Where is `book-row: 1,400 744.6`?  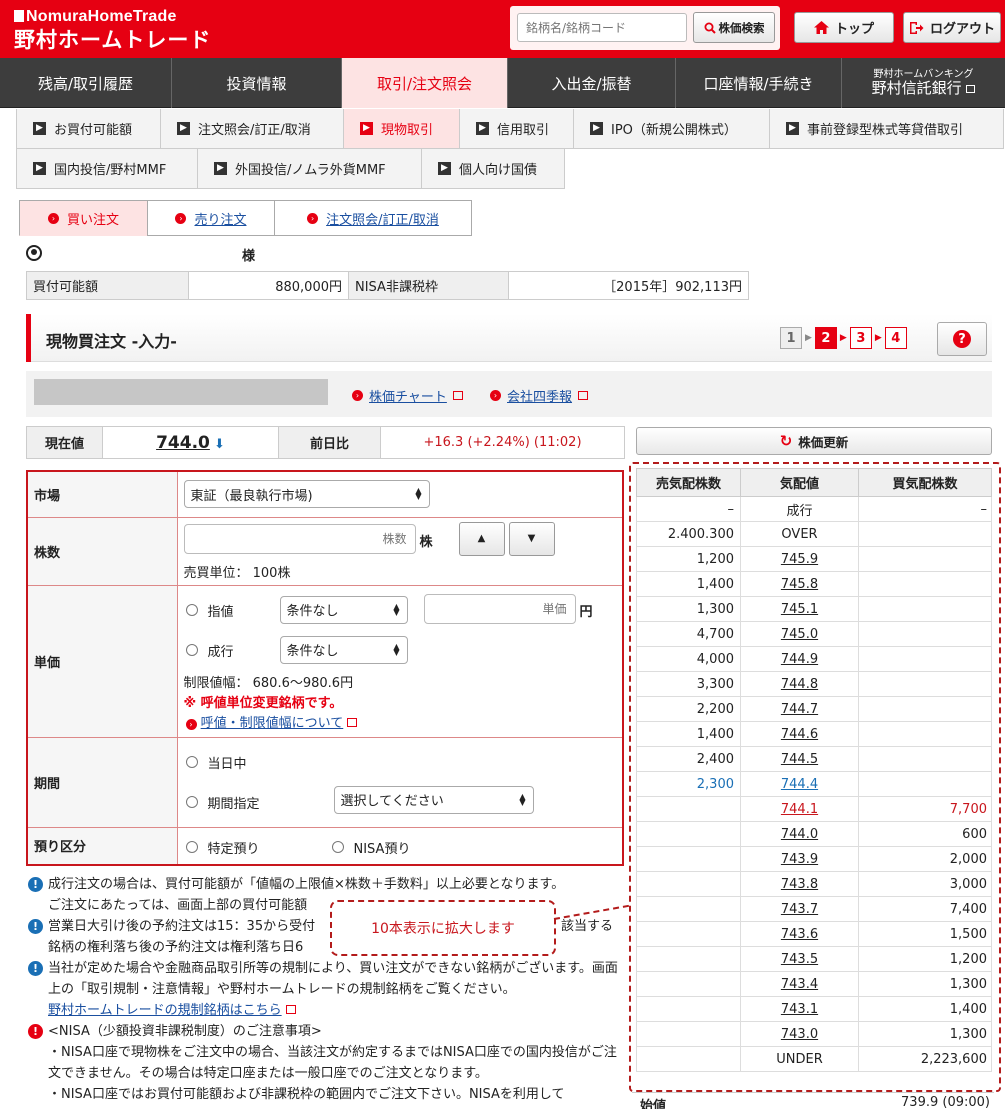
book-row: 1,400 744.6 is located at coordinates (814, 734).